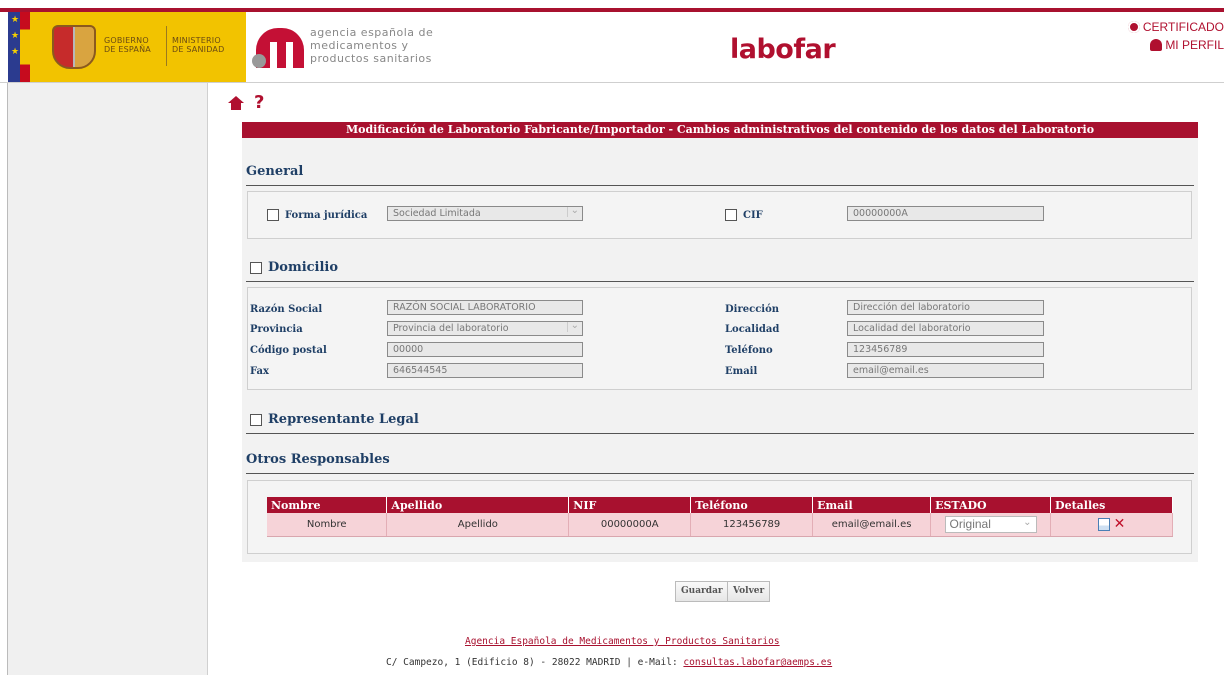  What do you see at coordinates (318, 459) in the screenshot?
I see `section-otros-title: Otros Responsables` at bounding box center [318, 459].